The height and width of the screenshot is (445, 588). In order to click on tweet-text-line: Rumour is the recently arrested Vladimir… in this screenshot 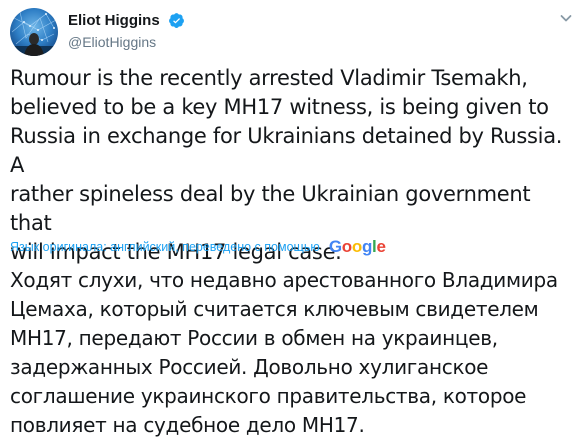, I will do `click(269, 78)`.